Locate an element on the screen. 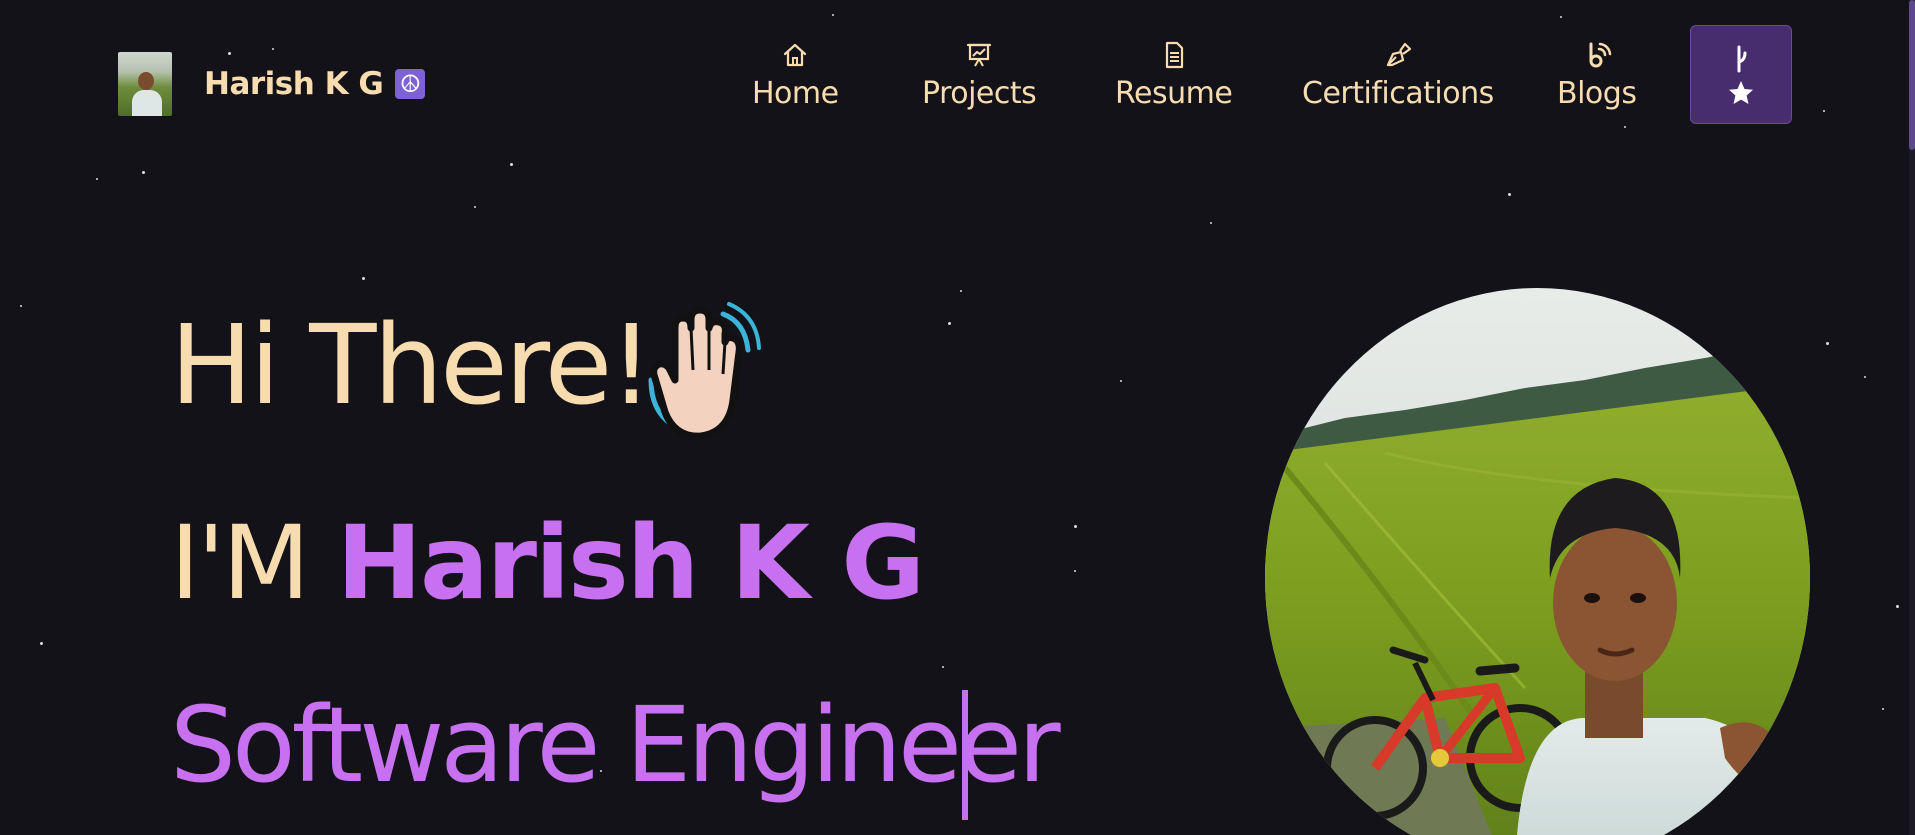 The height and width of the screenshot is (835, 1915). nav-item-projects: Projects is located at coordinates (979, 75).